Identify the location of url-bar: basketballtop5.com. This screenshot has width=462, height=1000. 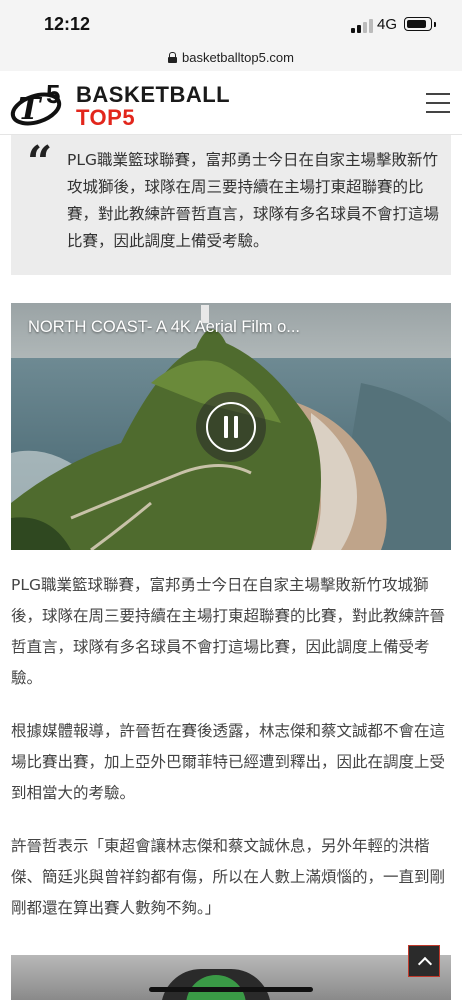
(231, 57).